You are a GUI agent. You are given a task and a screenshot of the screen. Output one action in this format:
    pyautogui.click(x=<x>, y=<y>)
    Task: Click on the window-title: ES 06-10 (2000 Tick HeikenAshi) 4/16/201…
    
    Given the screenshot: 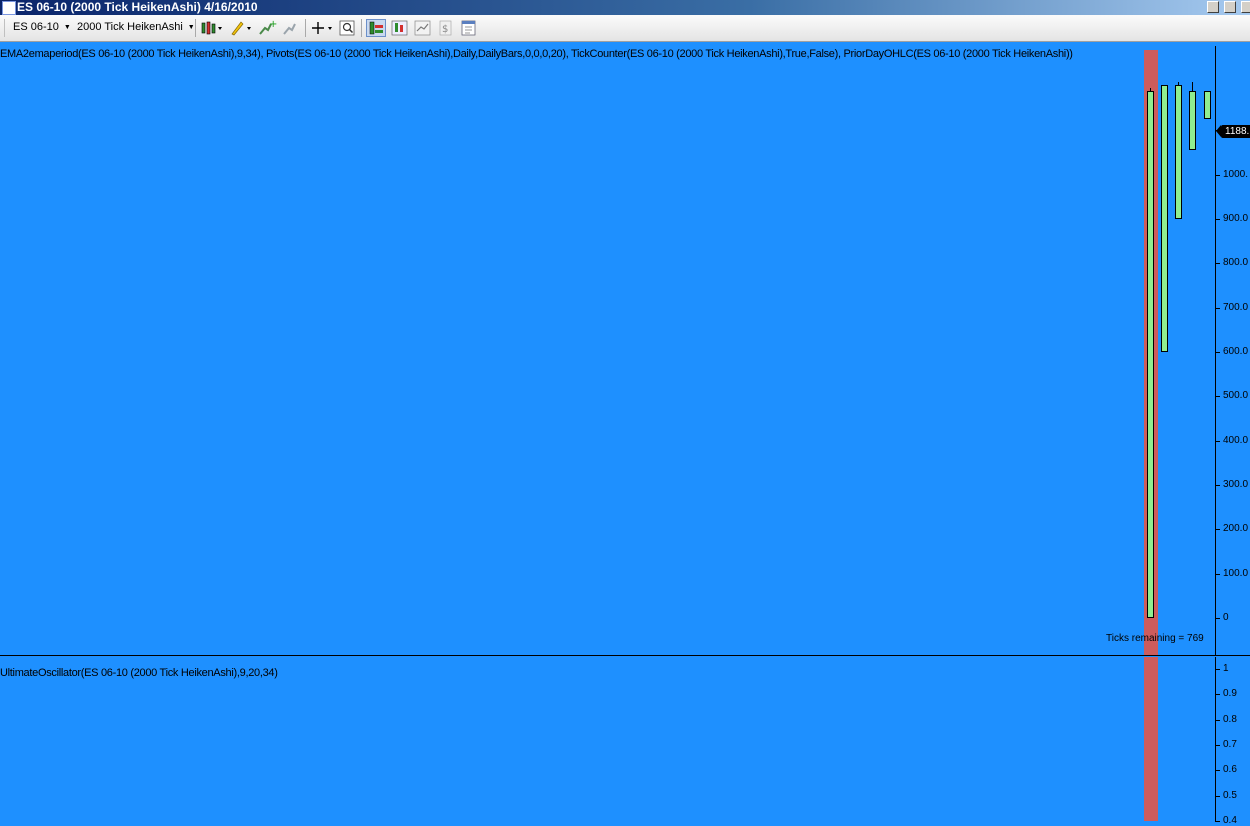 What is the action you would take?
    pyautogui.click(x=137, y=7)
    